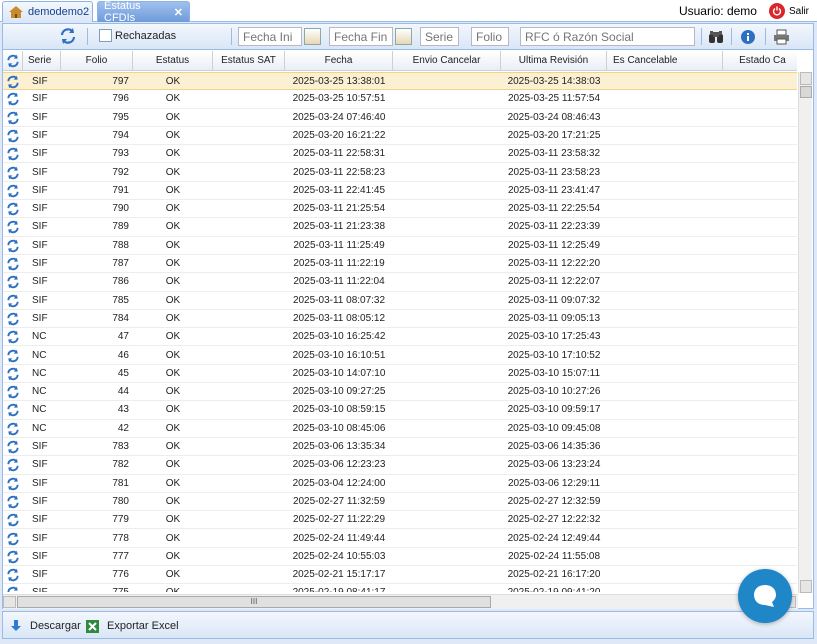 This screenshot has width=817, height=644. I want to click on folio-input, so click(490, 36).